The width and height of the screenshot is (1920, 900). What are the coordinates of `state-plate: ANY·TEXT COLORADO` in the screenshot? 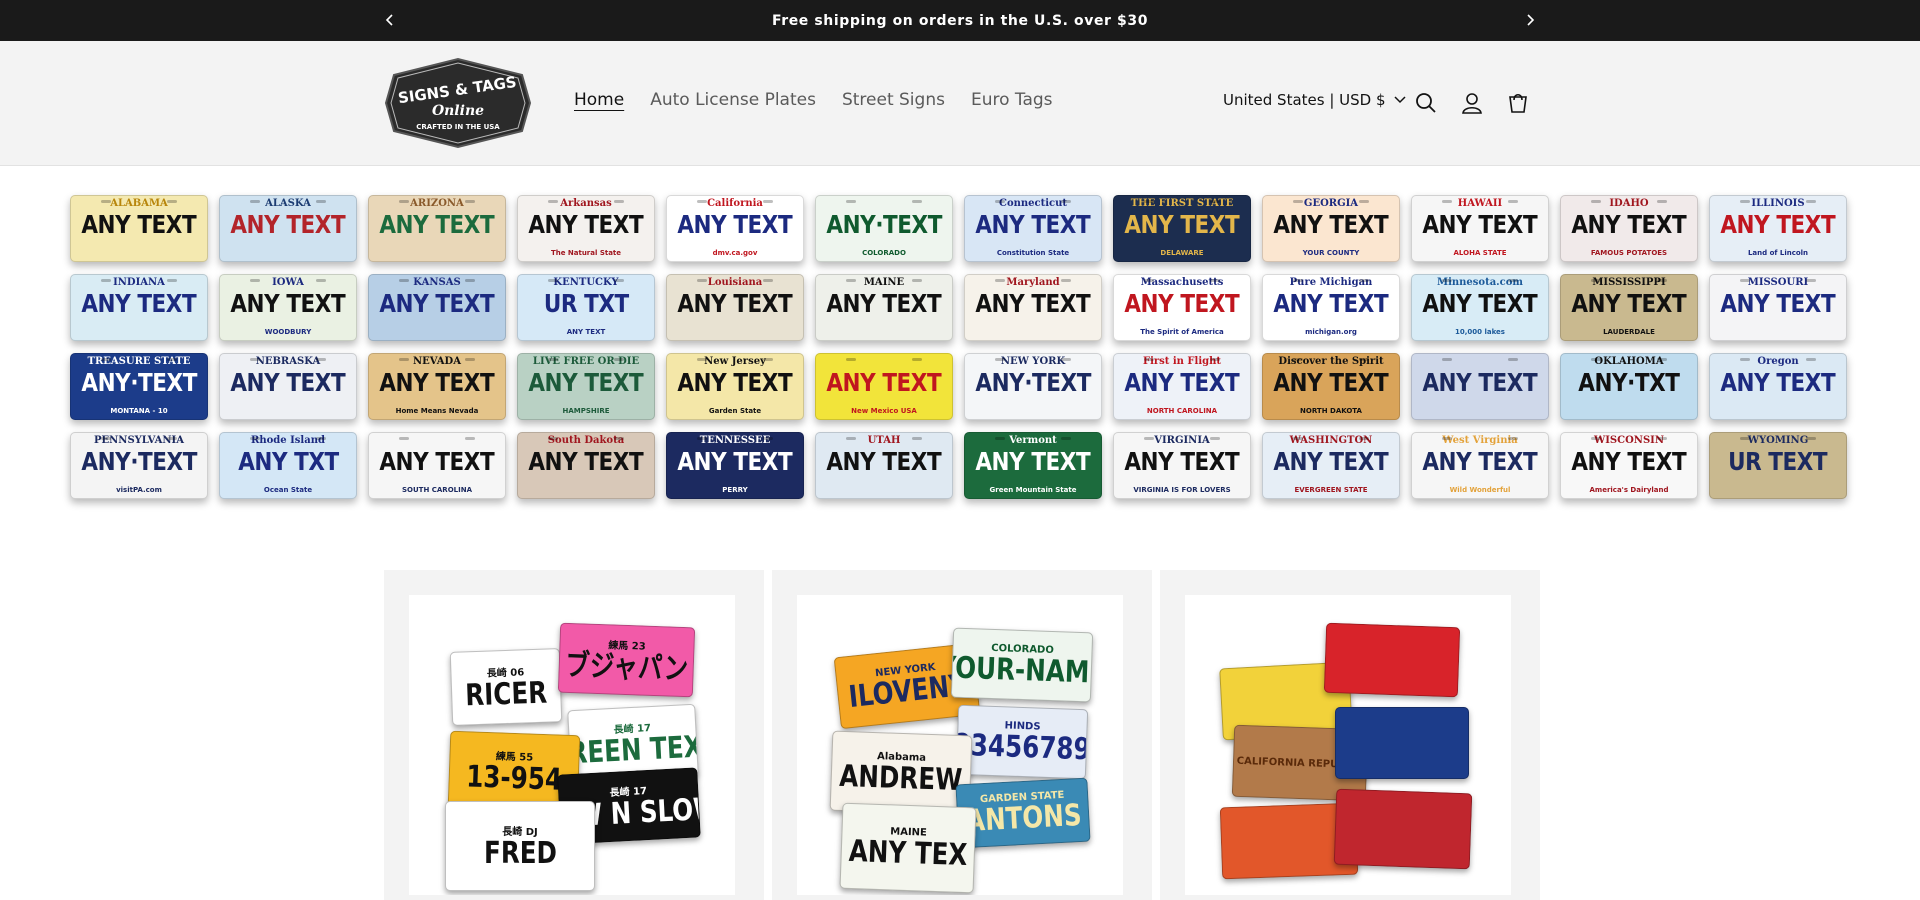 It's located at (884, 228).